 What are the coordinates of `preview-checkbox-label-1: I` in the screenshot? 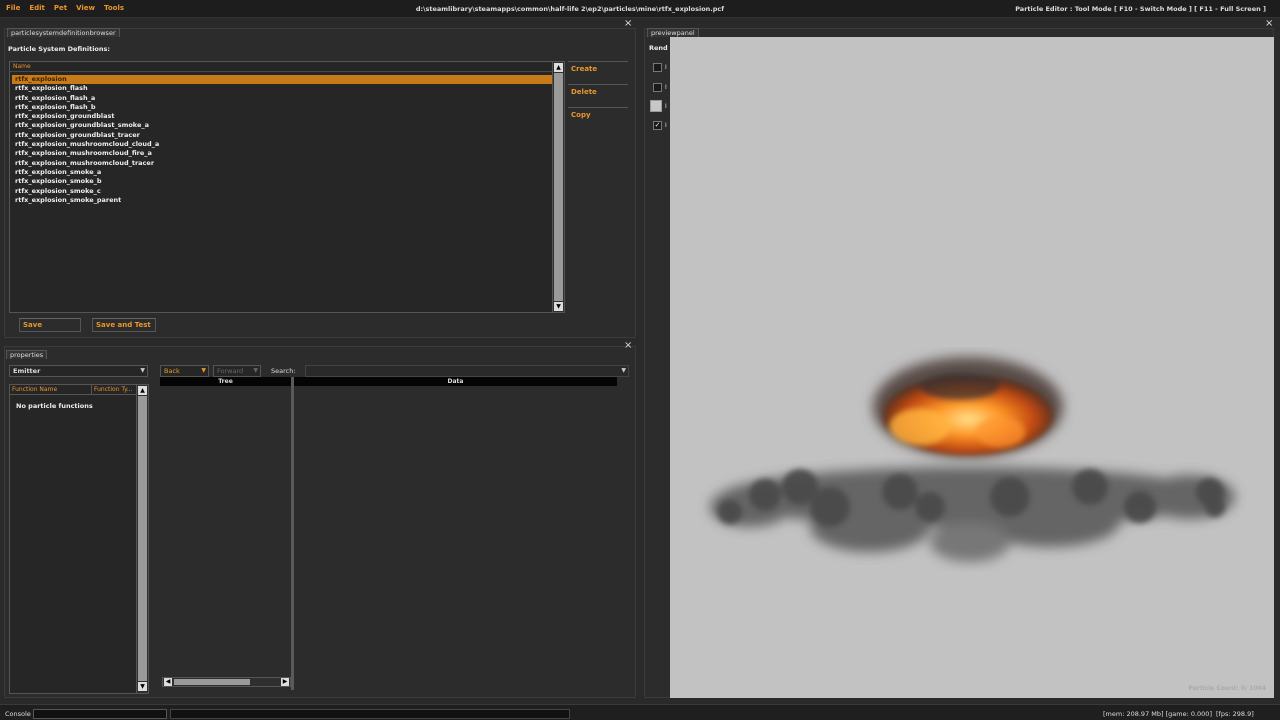 It's located at (666, 67).